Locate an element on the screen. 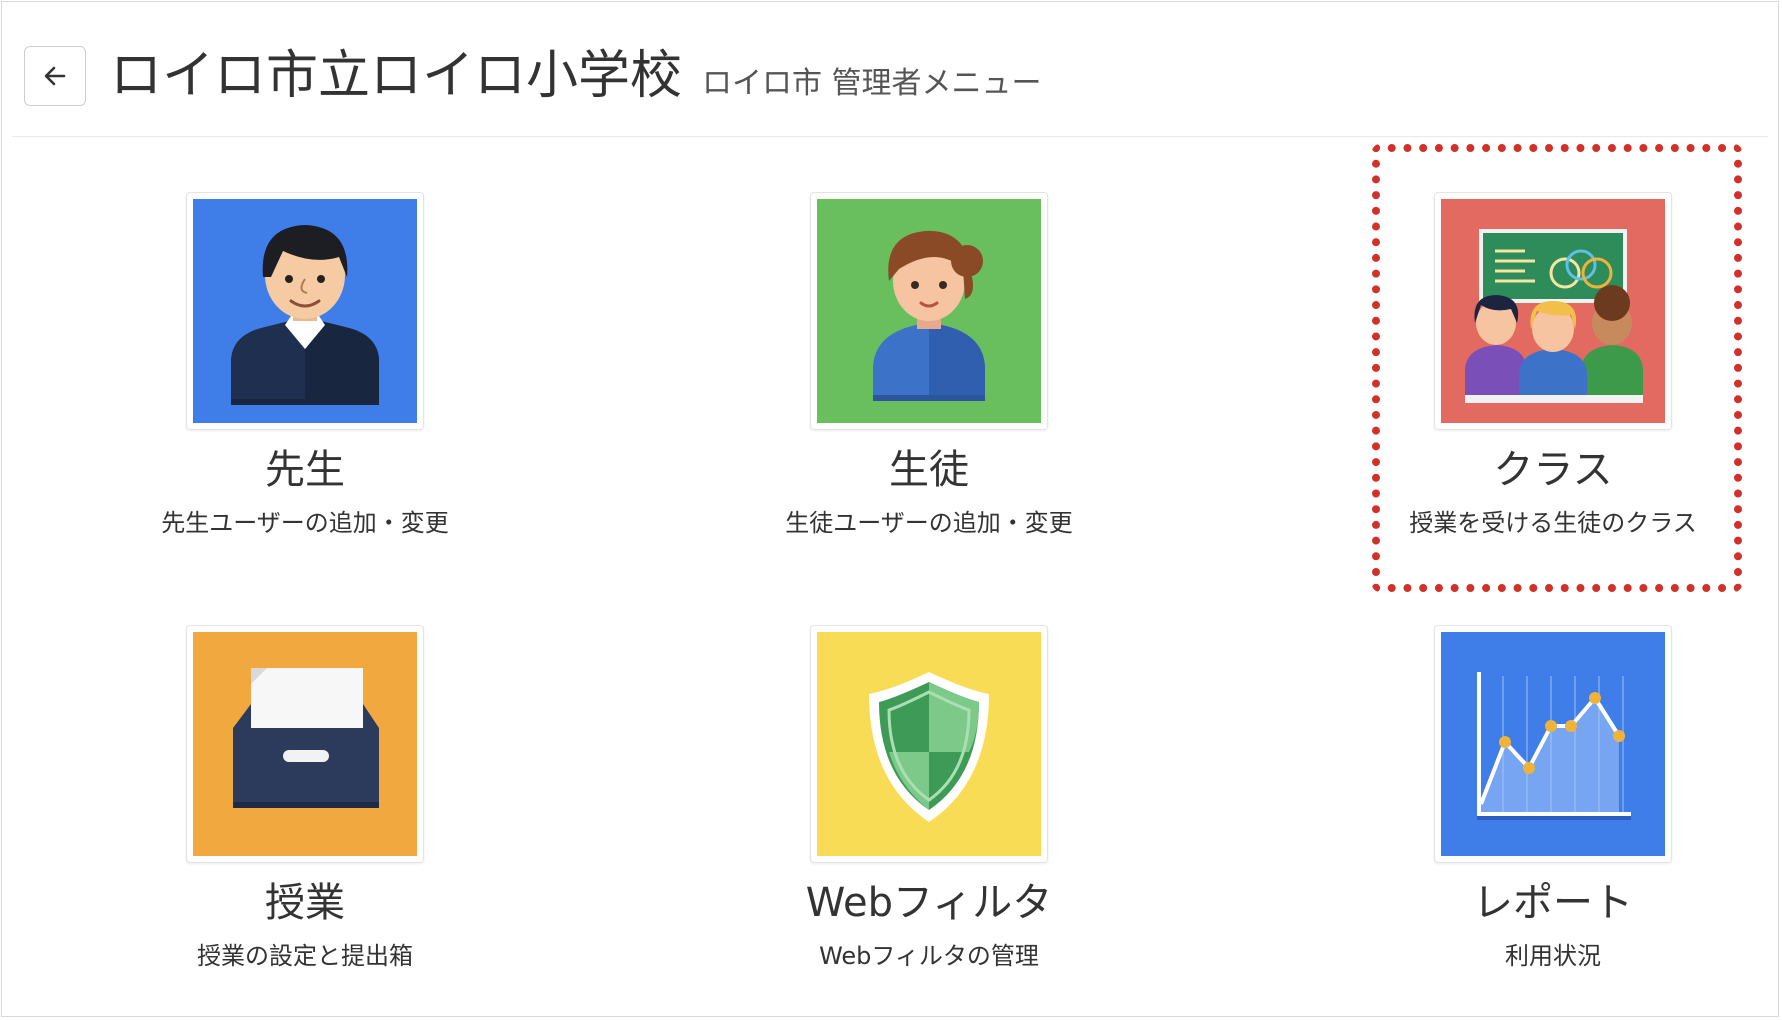  tile-description: 授業の設定と提出箱 is located at coordinates (305, 956).